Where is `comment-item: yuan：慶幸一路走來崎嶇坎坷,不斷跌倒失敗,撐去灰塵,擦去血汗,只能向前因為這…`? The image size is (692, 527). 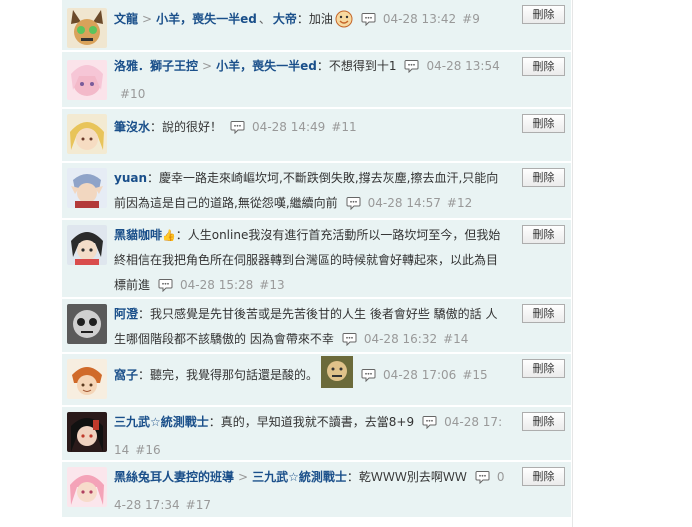
comment-item: yuan：慶幸一路走來崎嶇坎坷,不斷跌倒失敗,撐去灰塵,擦去血汗,只能向前因為這… is located at coordinates (316, 191).